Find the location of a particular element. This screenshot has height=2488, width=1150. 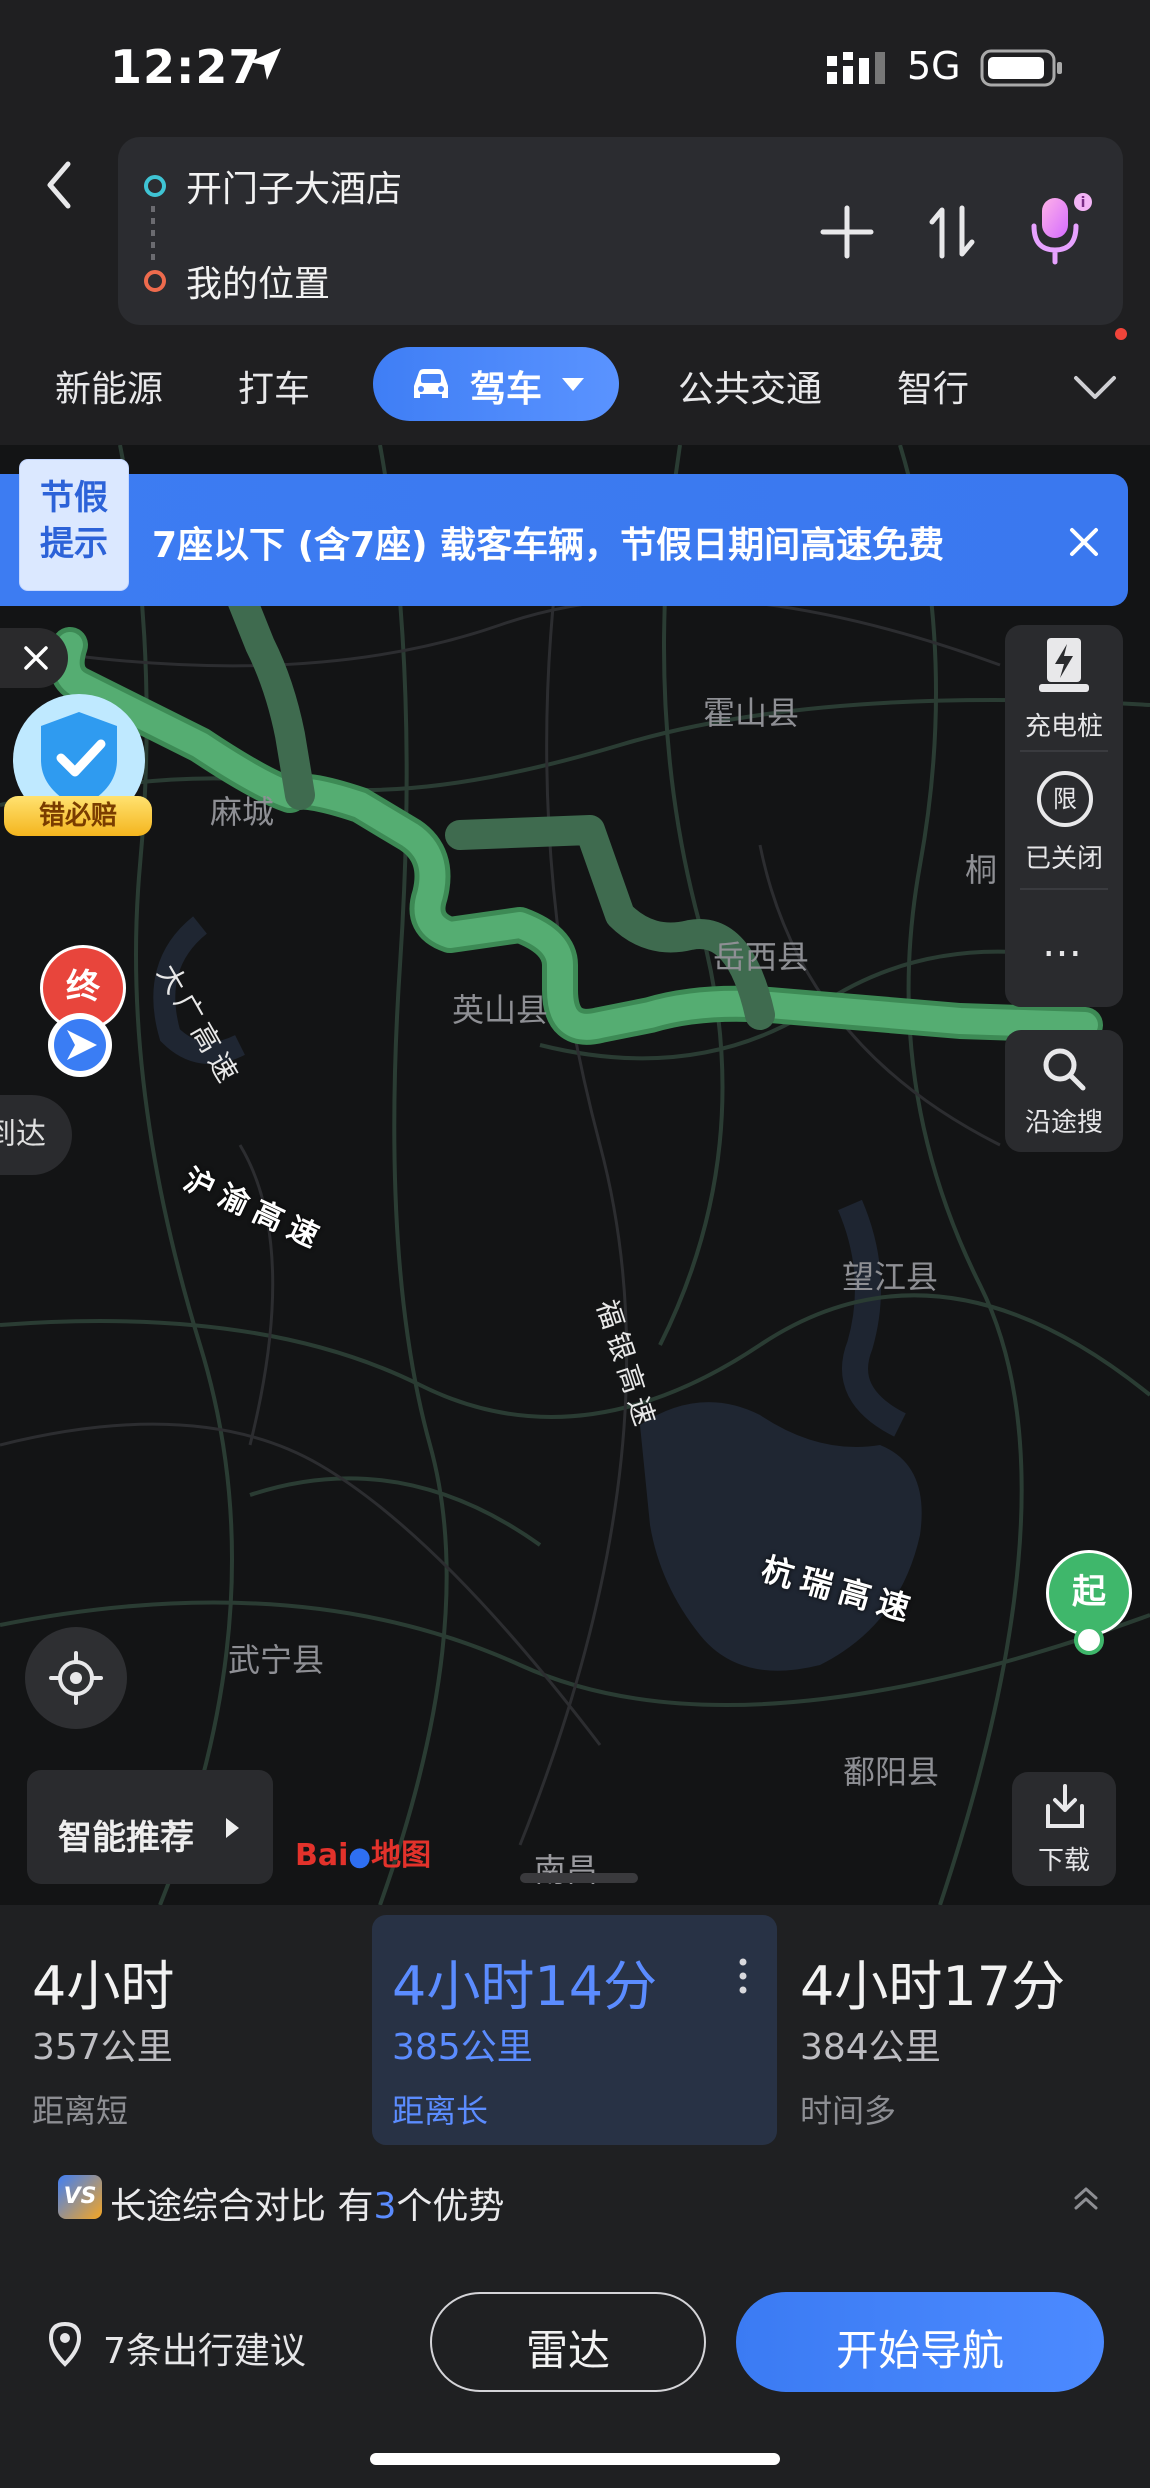

sheet-drag-handle is located at coordinates (579, 1878).